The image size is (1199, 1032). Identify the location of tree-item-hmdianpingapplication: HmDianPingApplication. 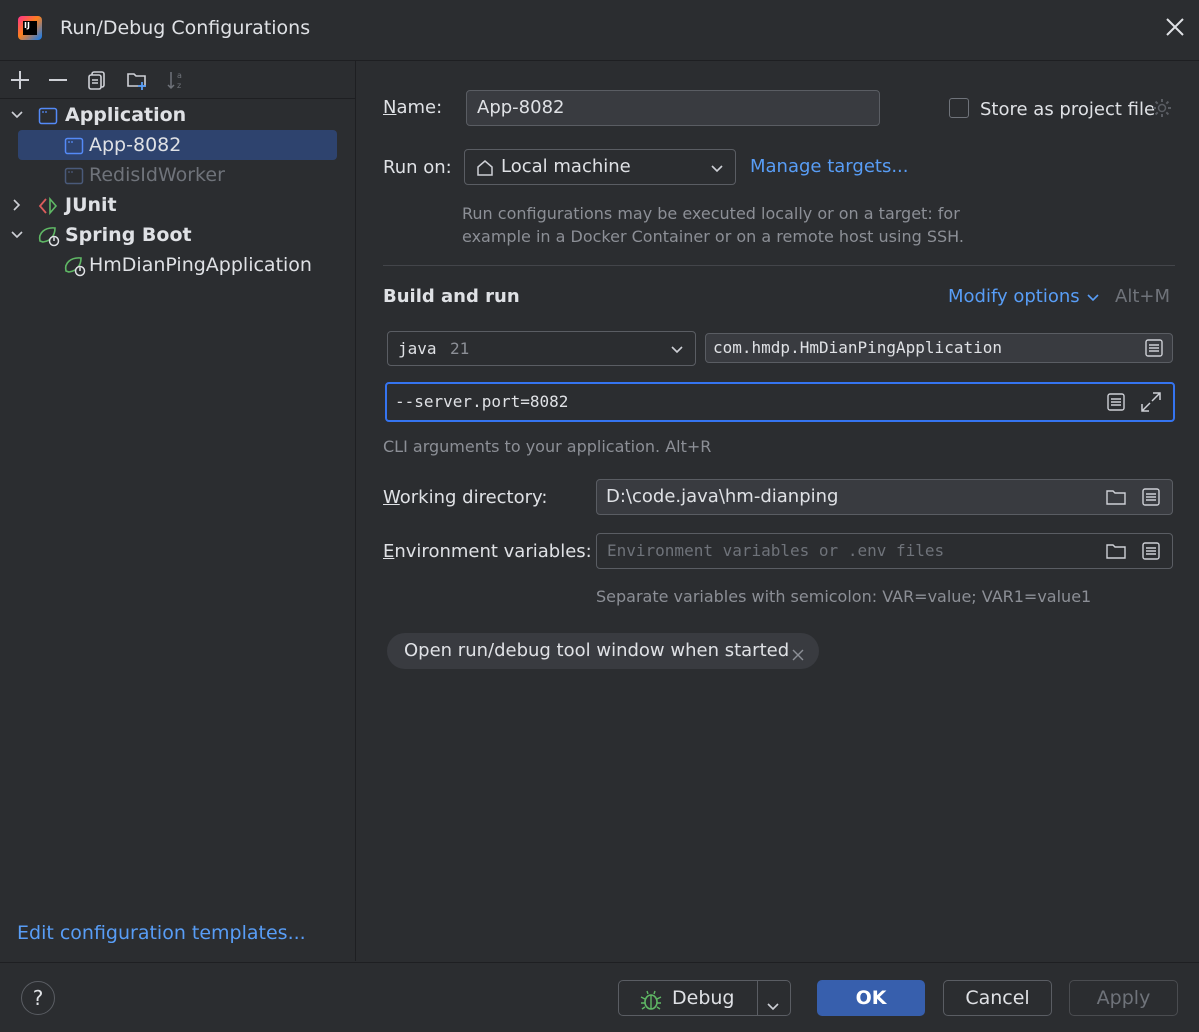
(177, 265).